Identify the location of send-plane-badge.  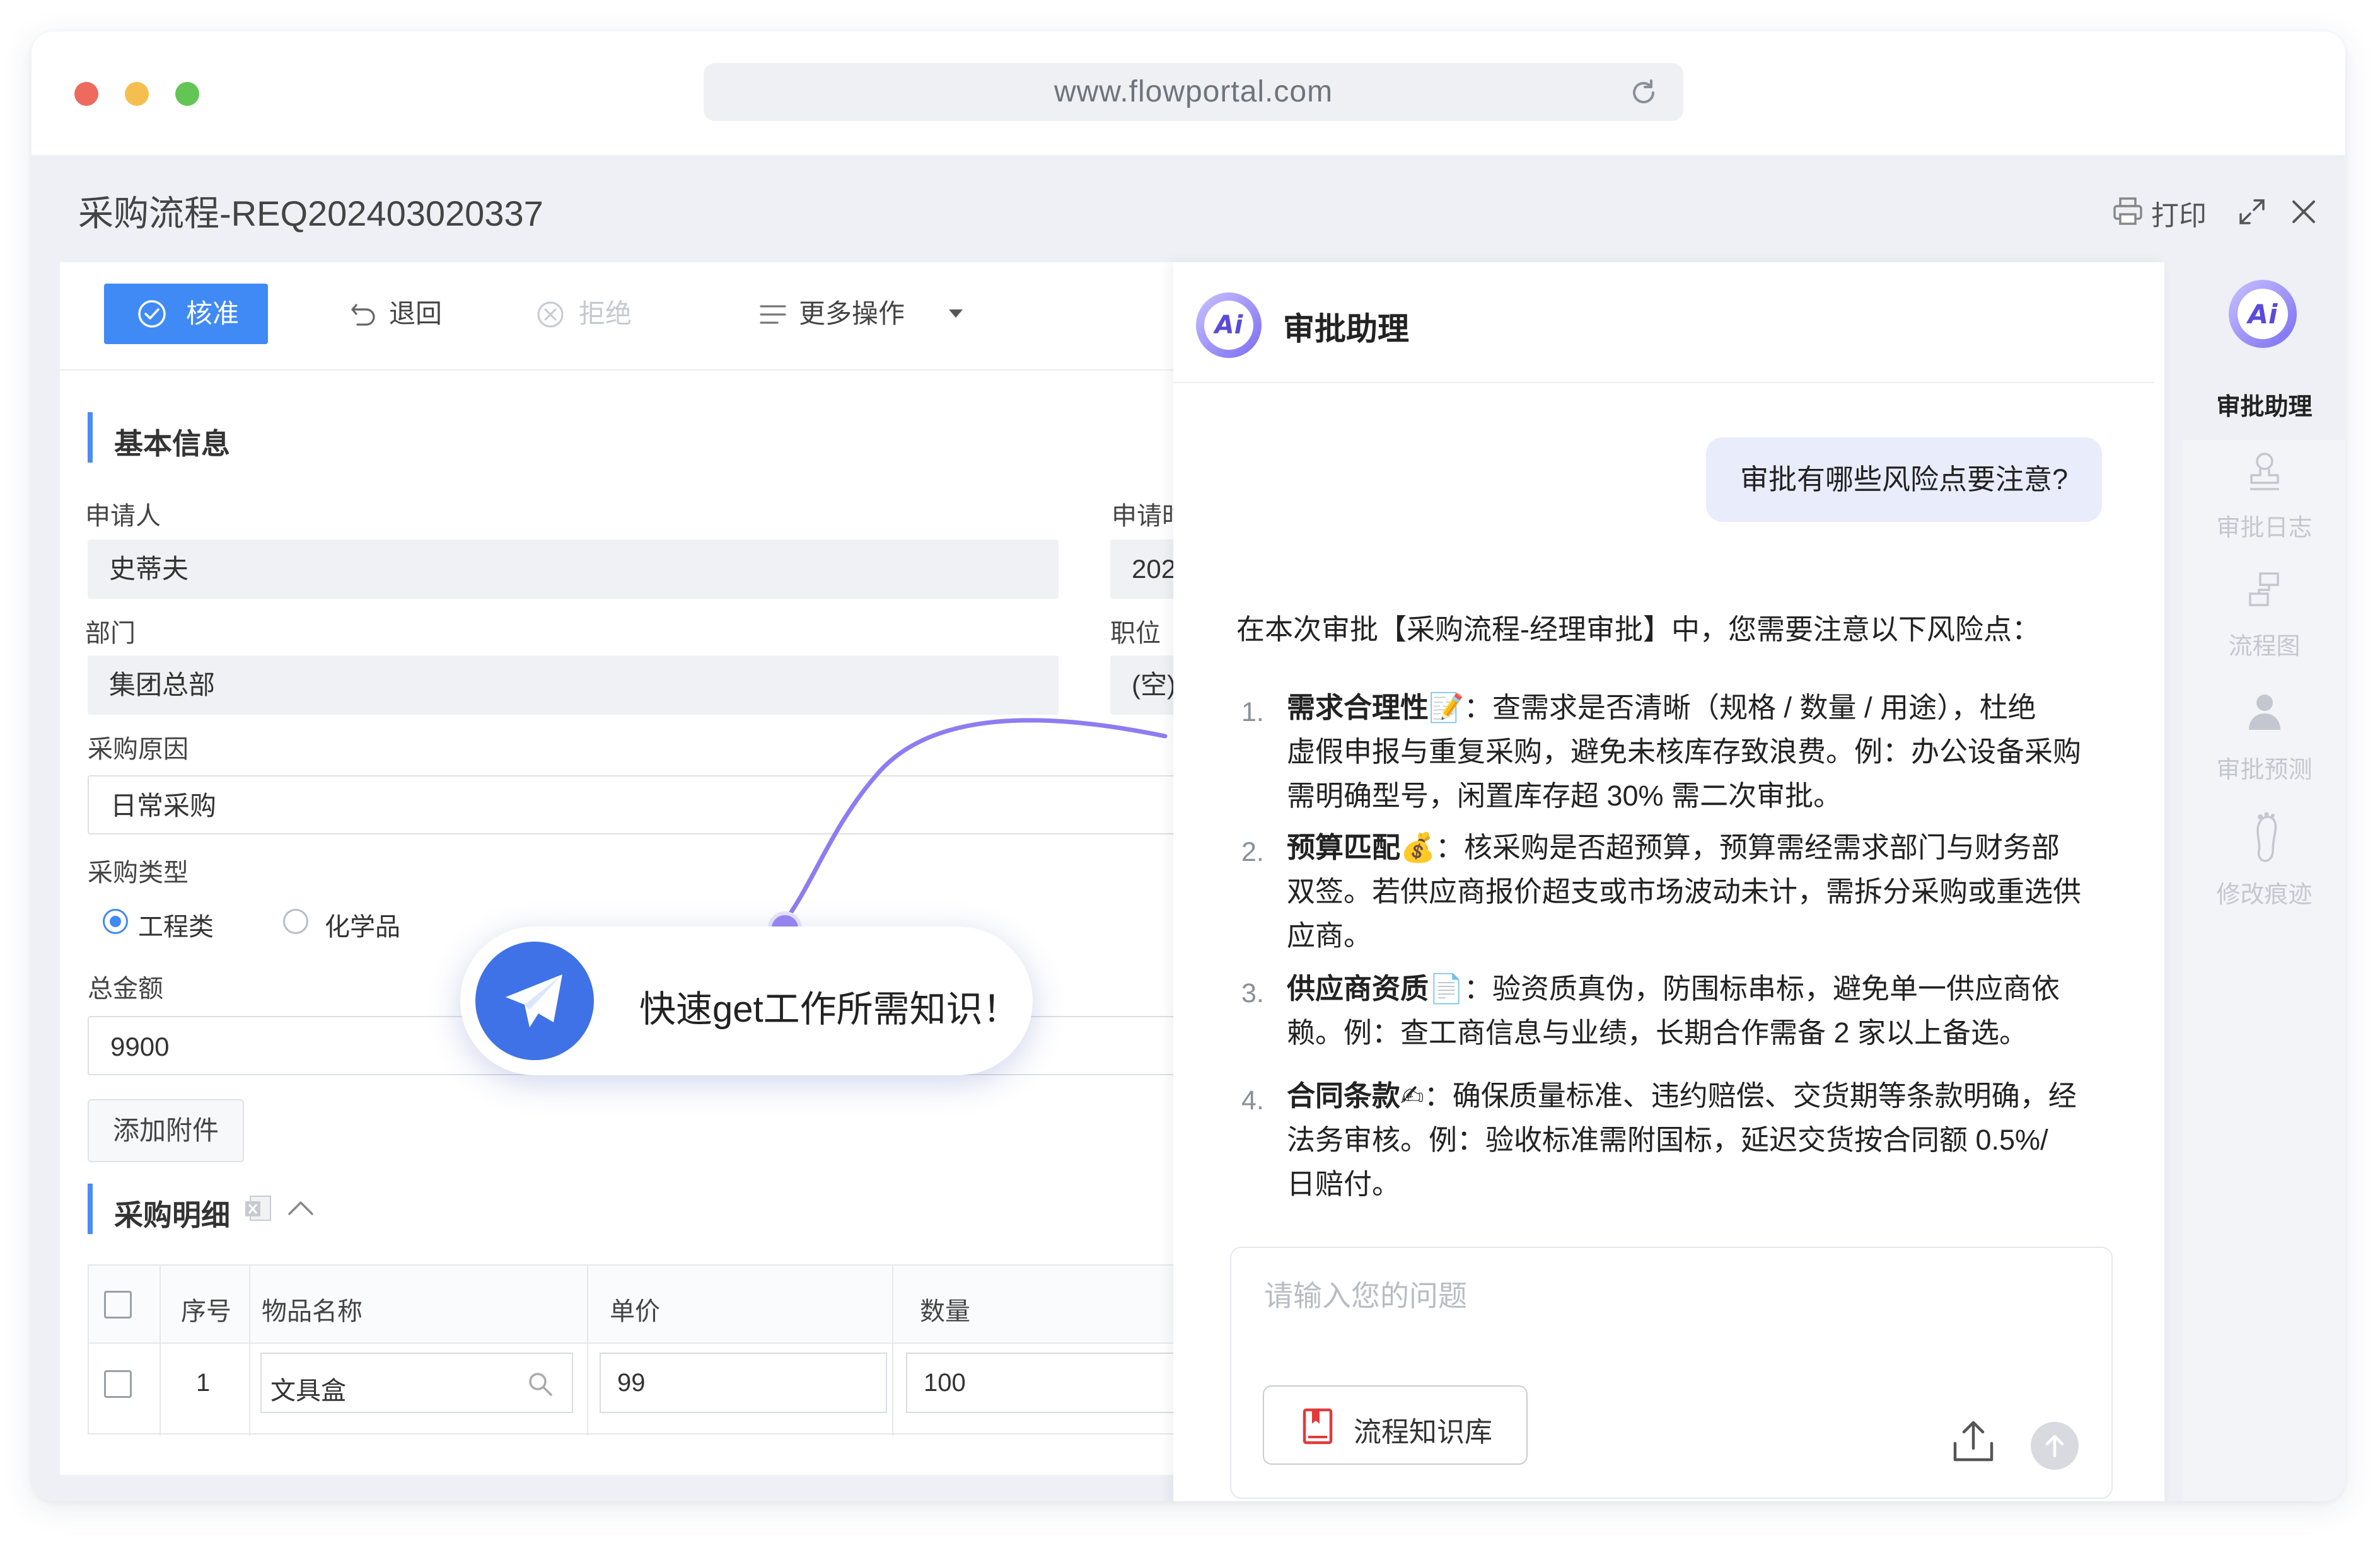
(534, 1001).